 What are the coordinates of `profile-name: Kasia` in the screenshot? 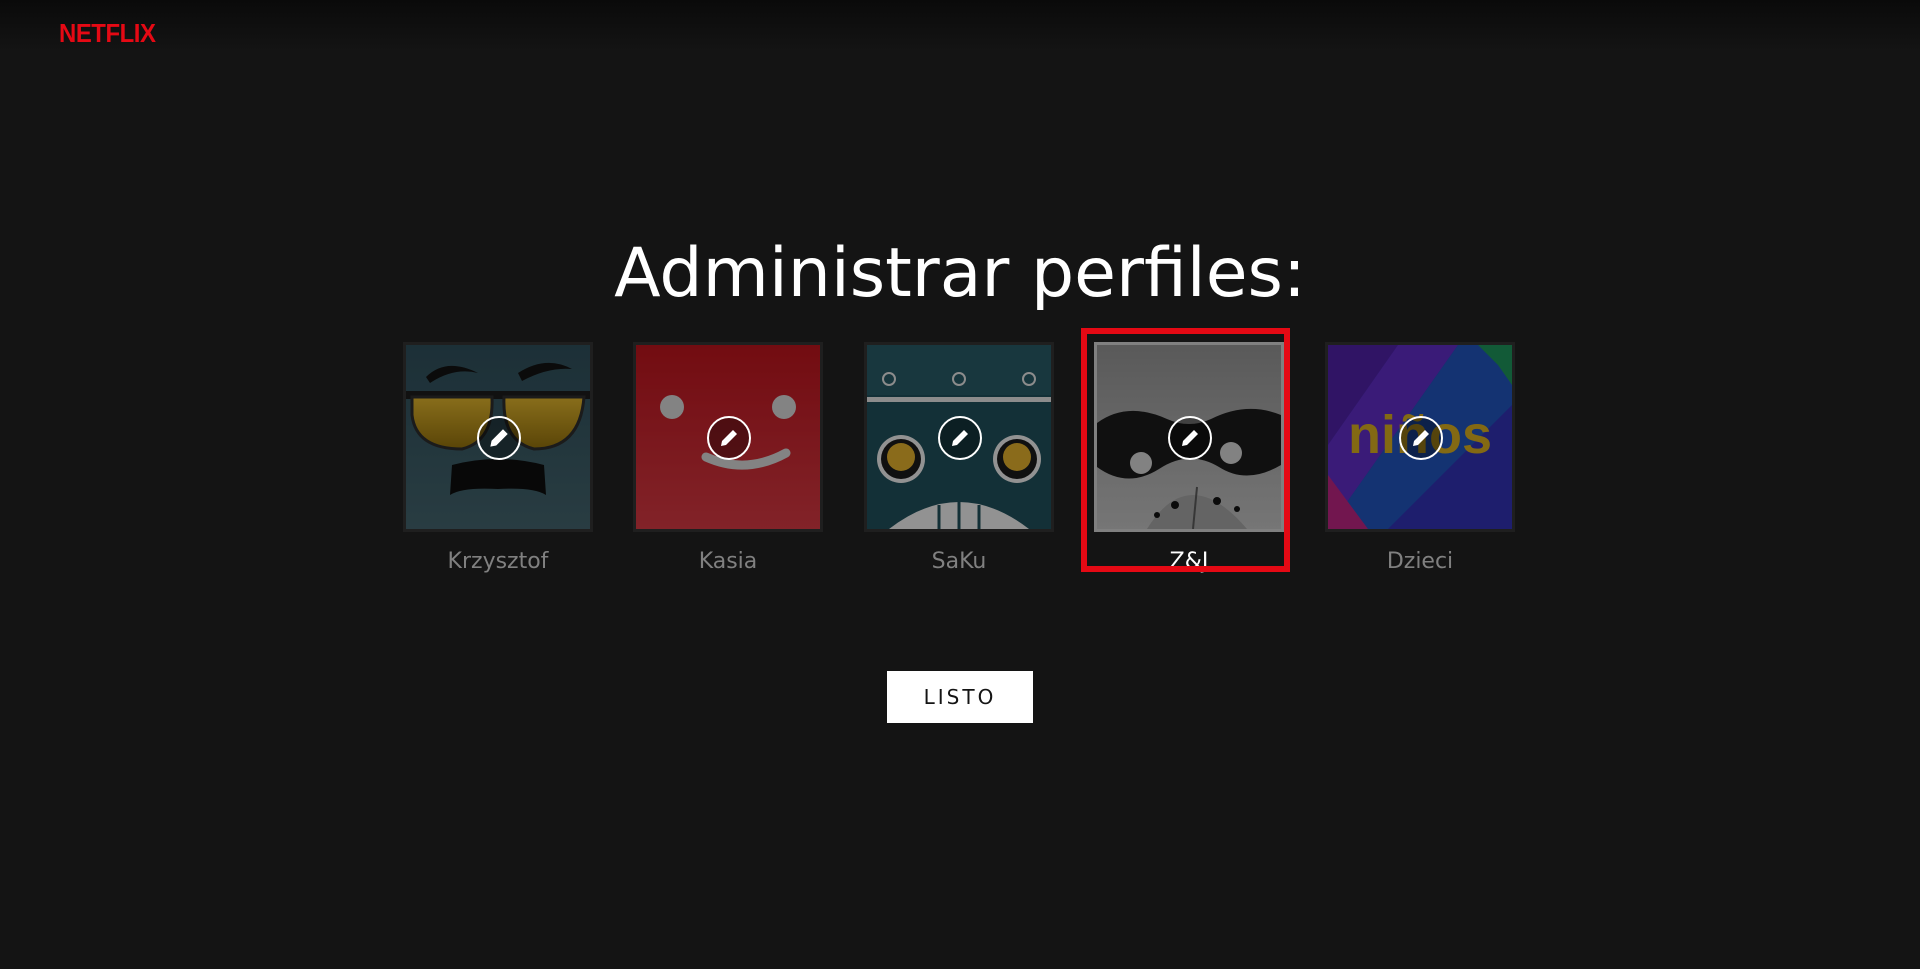 It's located at (728, 561).